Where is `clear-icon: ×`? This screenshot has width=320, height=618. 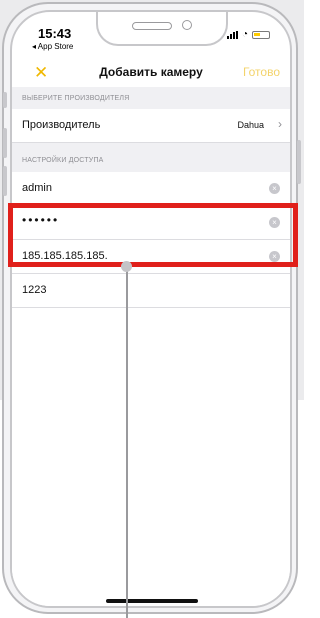 clear-icon: × is located at coordinates (274, 188).